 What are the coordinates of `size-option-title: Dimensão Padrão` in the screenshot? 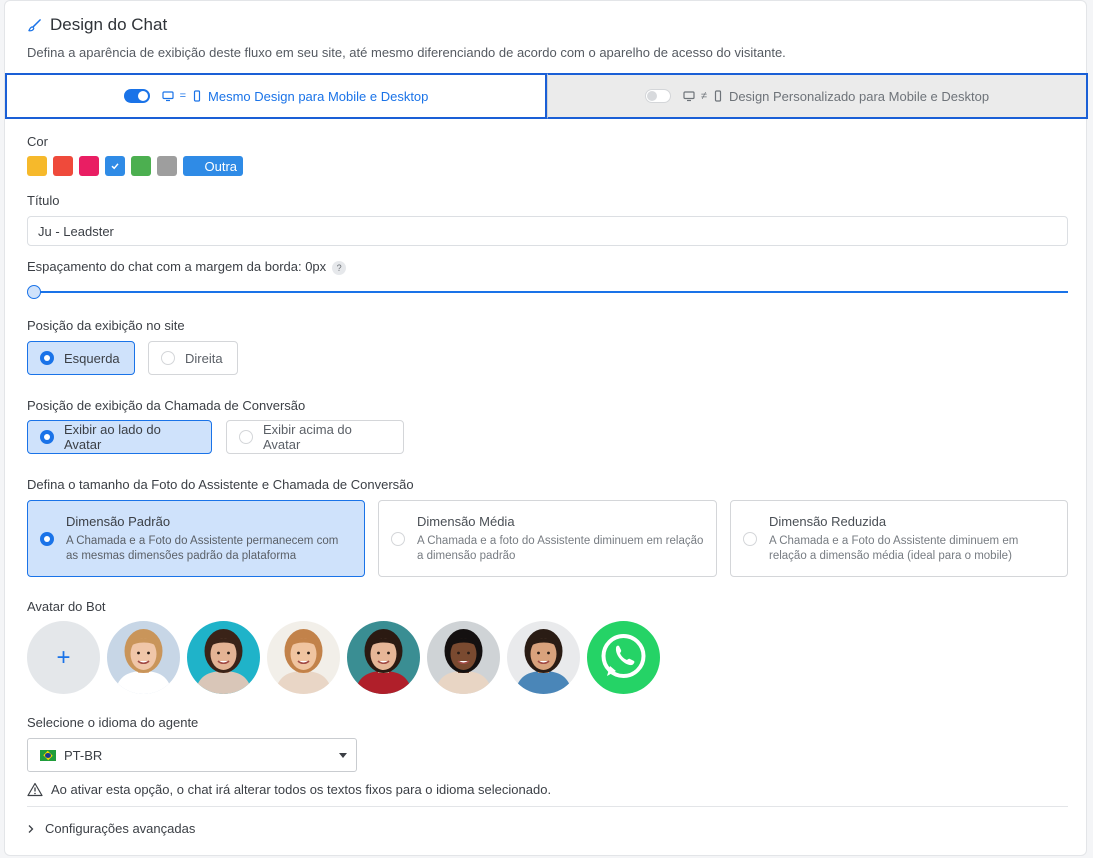 It's located at (118, 521).